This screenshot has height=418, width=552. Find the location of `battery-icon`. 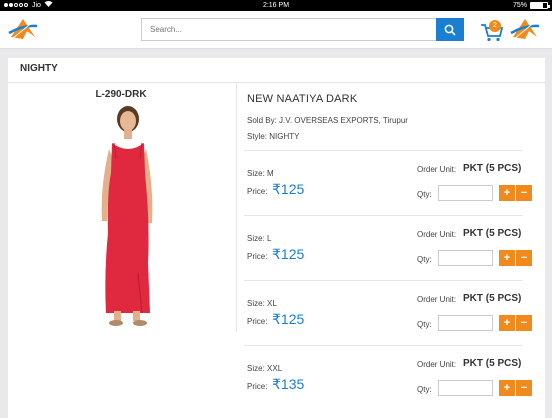

battery-icon is located at coordinates (540, 5).